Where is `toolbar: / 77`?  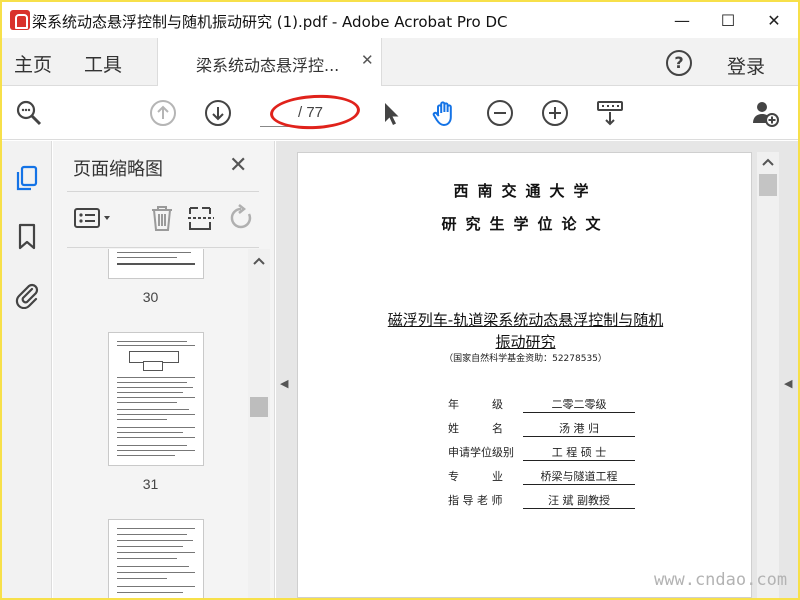 toolbar: / 77 is located at coordinates (400, 113).